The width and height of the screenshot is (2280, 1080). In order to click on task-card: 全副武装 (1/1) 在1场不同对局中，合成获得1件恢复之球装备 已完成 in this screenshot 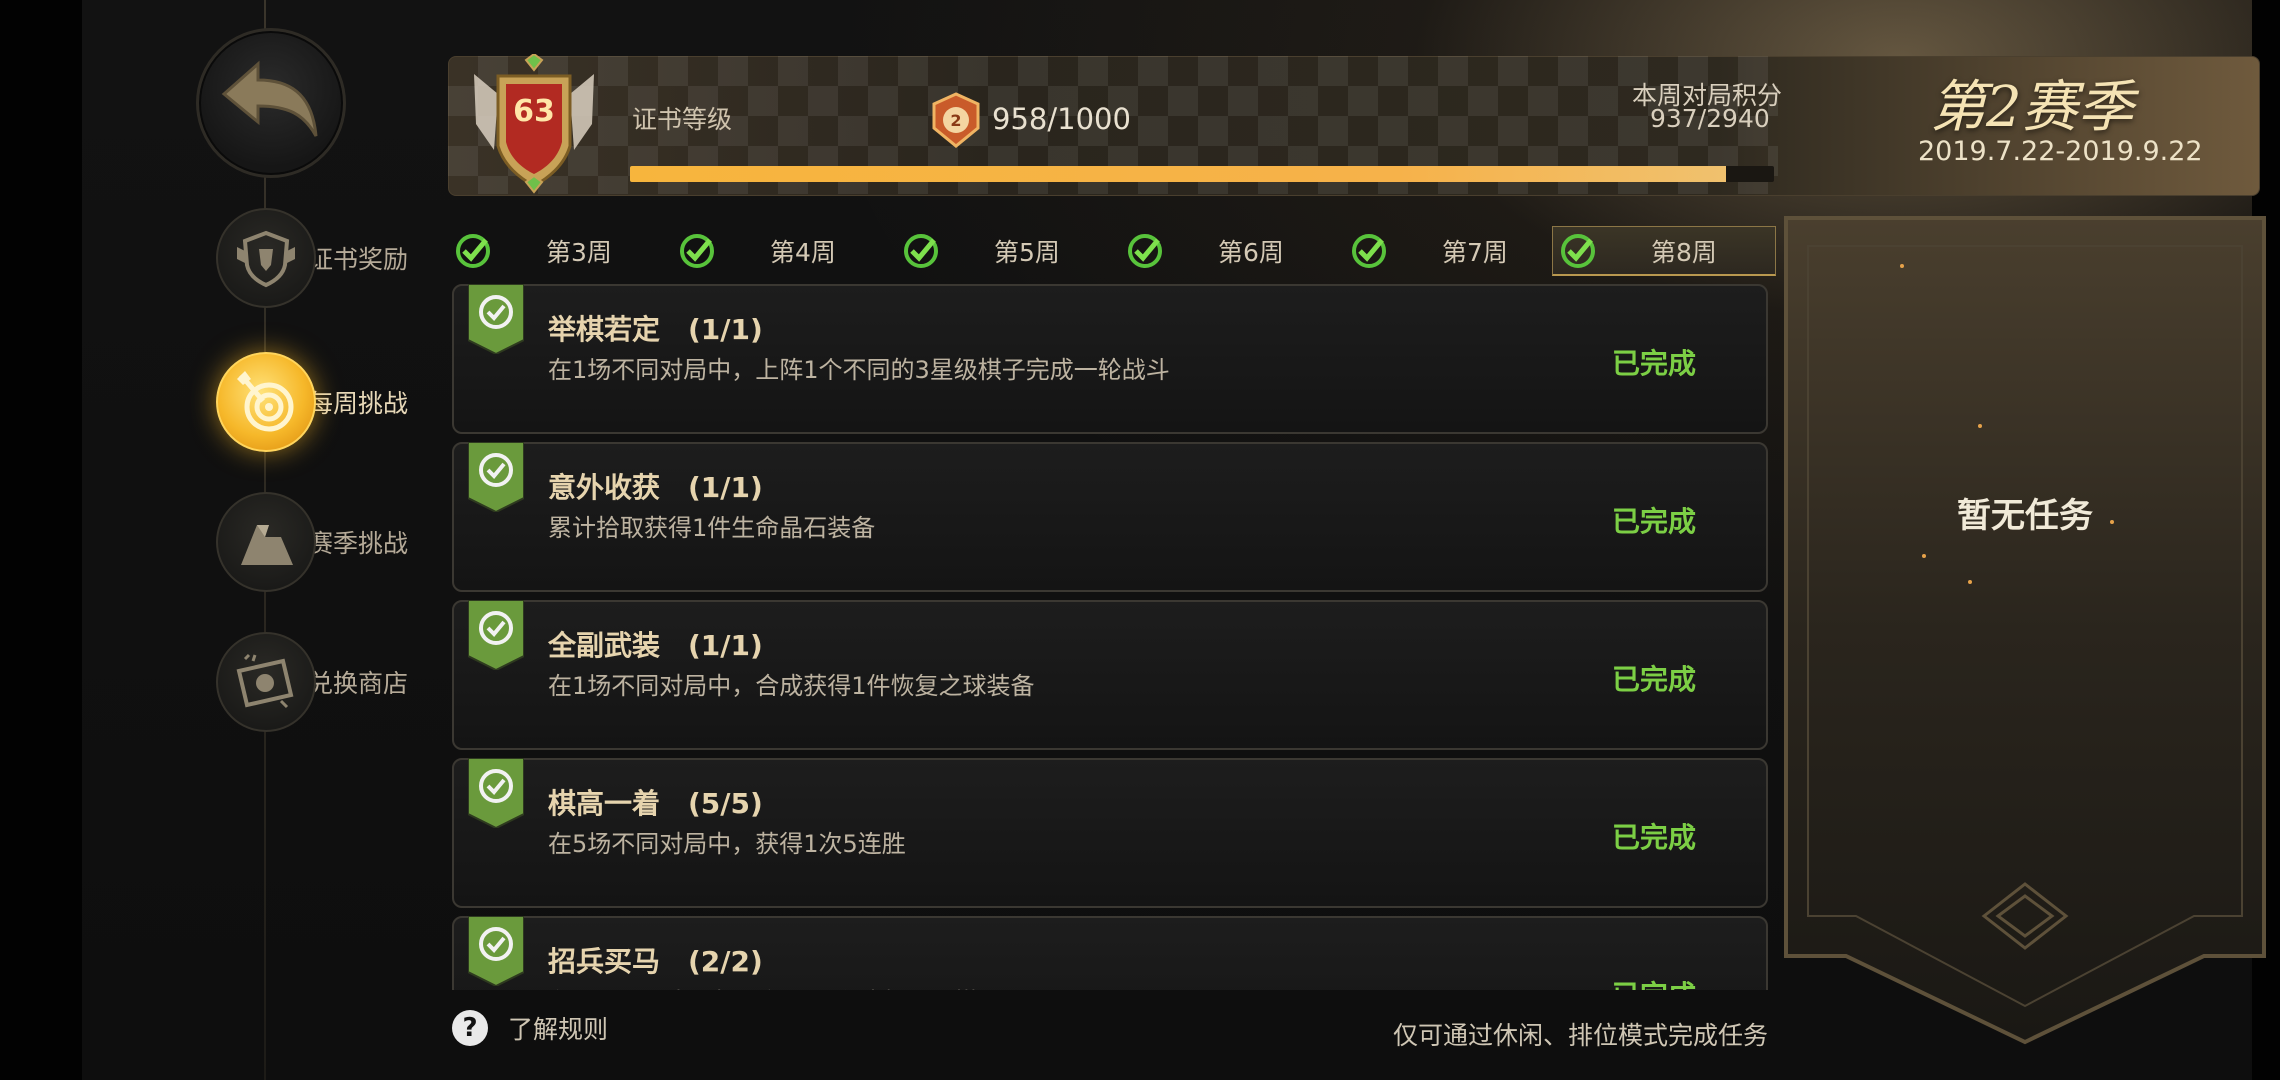, I will do `click(1110, 675)`.